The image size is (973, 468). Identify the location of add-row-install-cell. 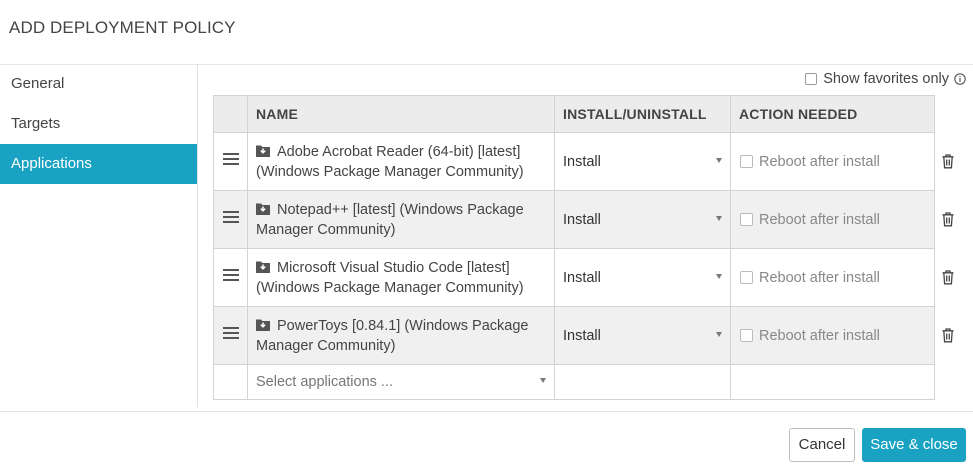
(642, 382).